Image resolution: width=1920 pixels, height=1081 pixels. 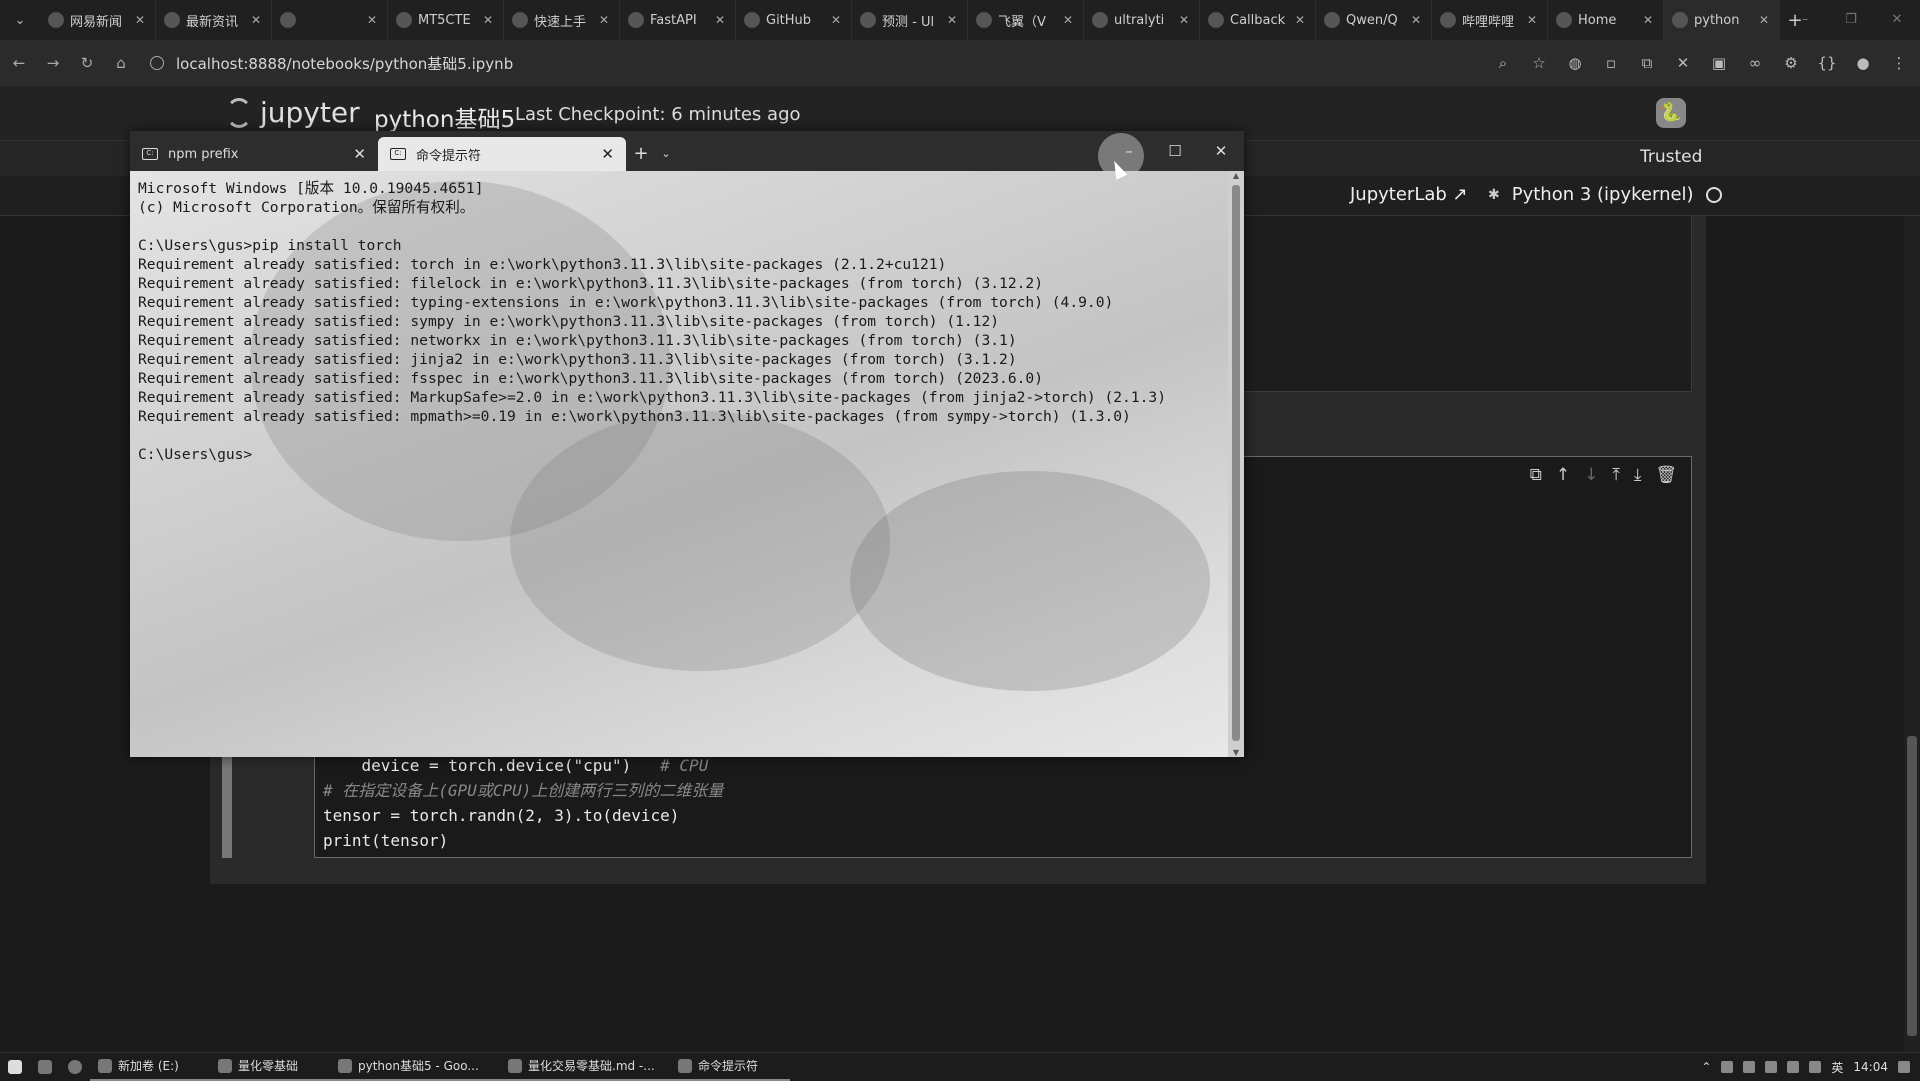 I want to click on clock: 14:04, so click(x=1870, y=1067).